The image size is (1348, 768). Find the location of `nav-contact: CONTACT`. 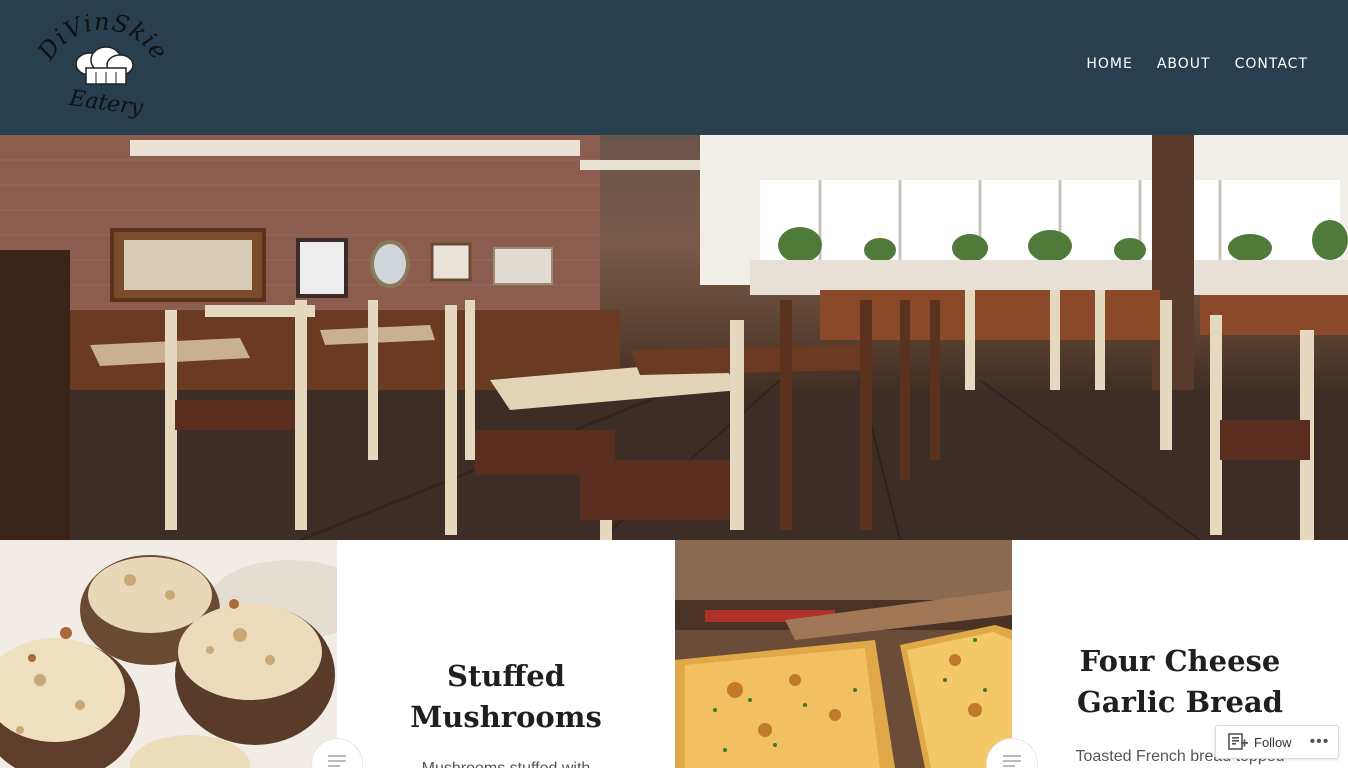

nav-contact: CONTACT is located at coordinates (1271, 64).